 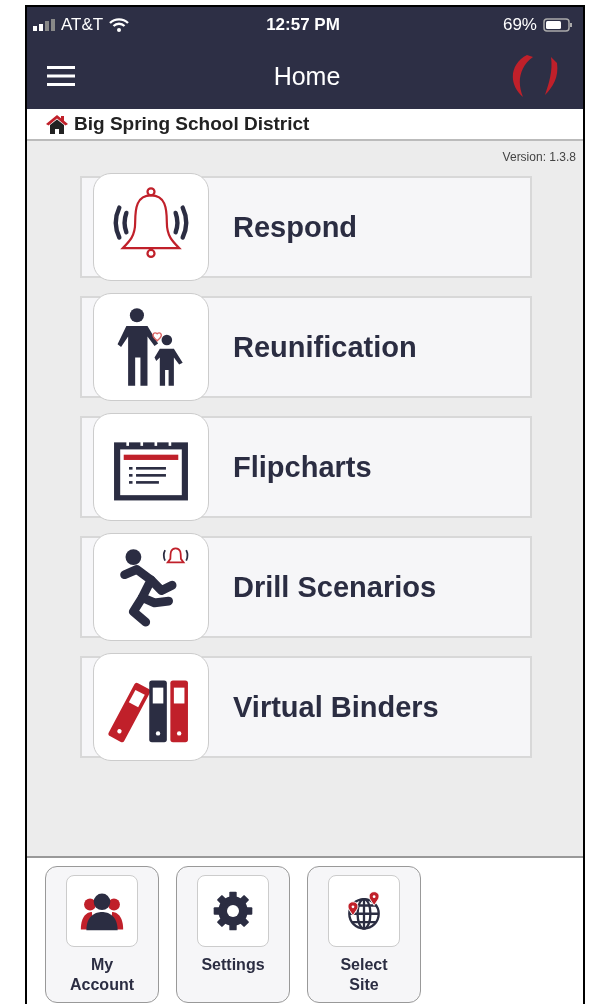 I want to click on home-icon, so click(x=57, y=124).